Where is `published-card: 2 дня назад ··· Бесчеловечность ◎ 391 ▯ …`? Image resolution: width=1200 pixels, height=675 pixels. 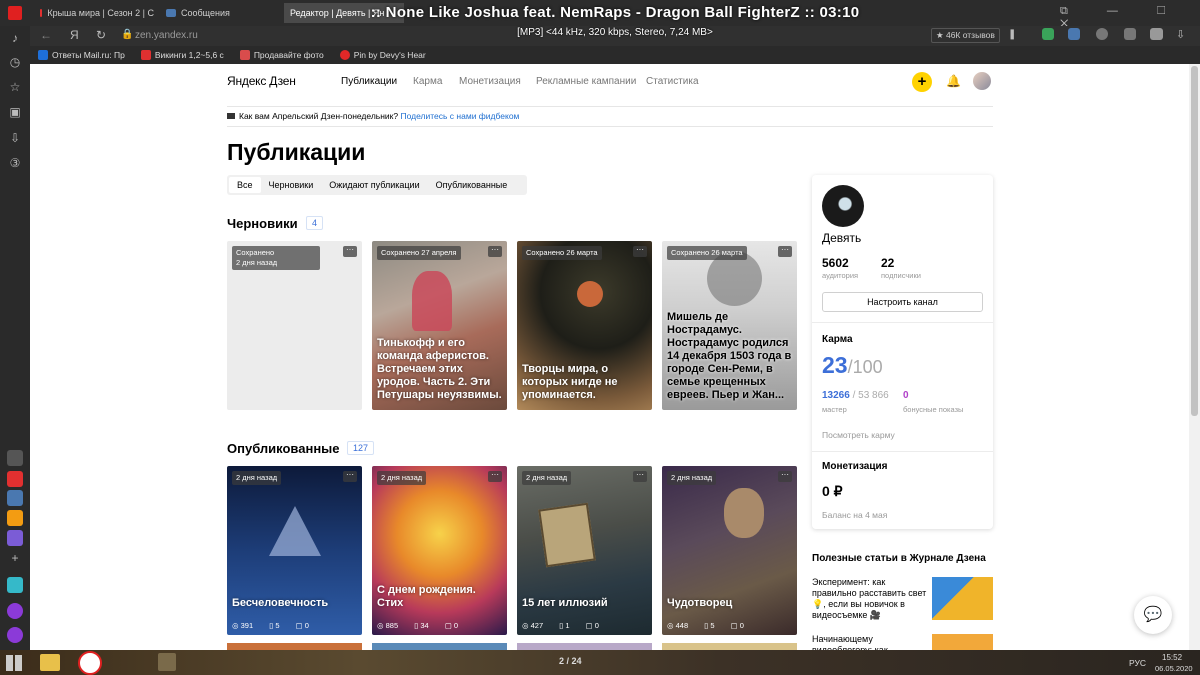 published-card: 2 дня назад ··· Бесчеловечность ◎ 391 ▯ … is located at coordinates (294, 550).